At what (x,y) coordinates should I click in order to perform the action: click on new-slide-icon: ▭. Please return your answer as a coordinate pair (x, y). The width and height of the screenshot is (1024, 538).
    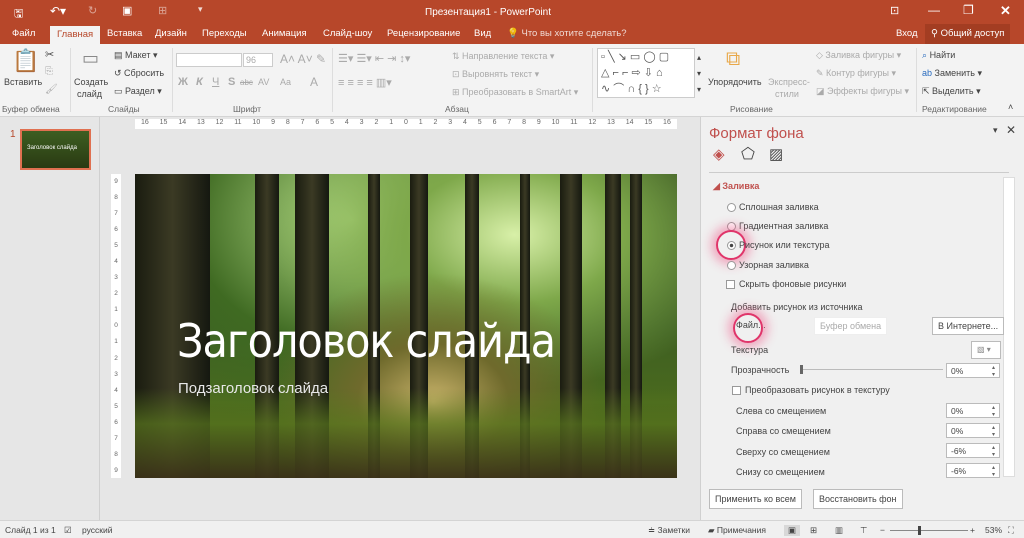
    Looking at the image, I should click on (90, 58).